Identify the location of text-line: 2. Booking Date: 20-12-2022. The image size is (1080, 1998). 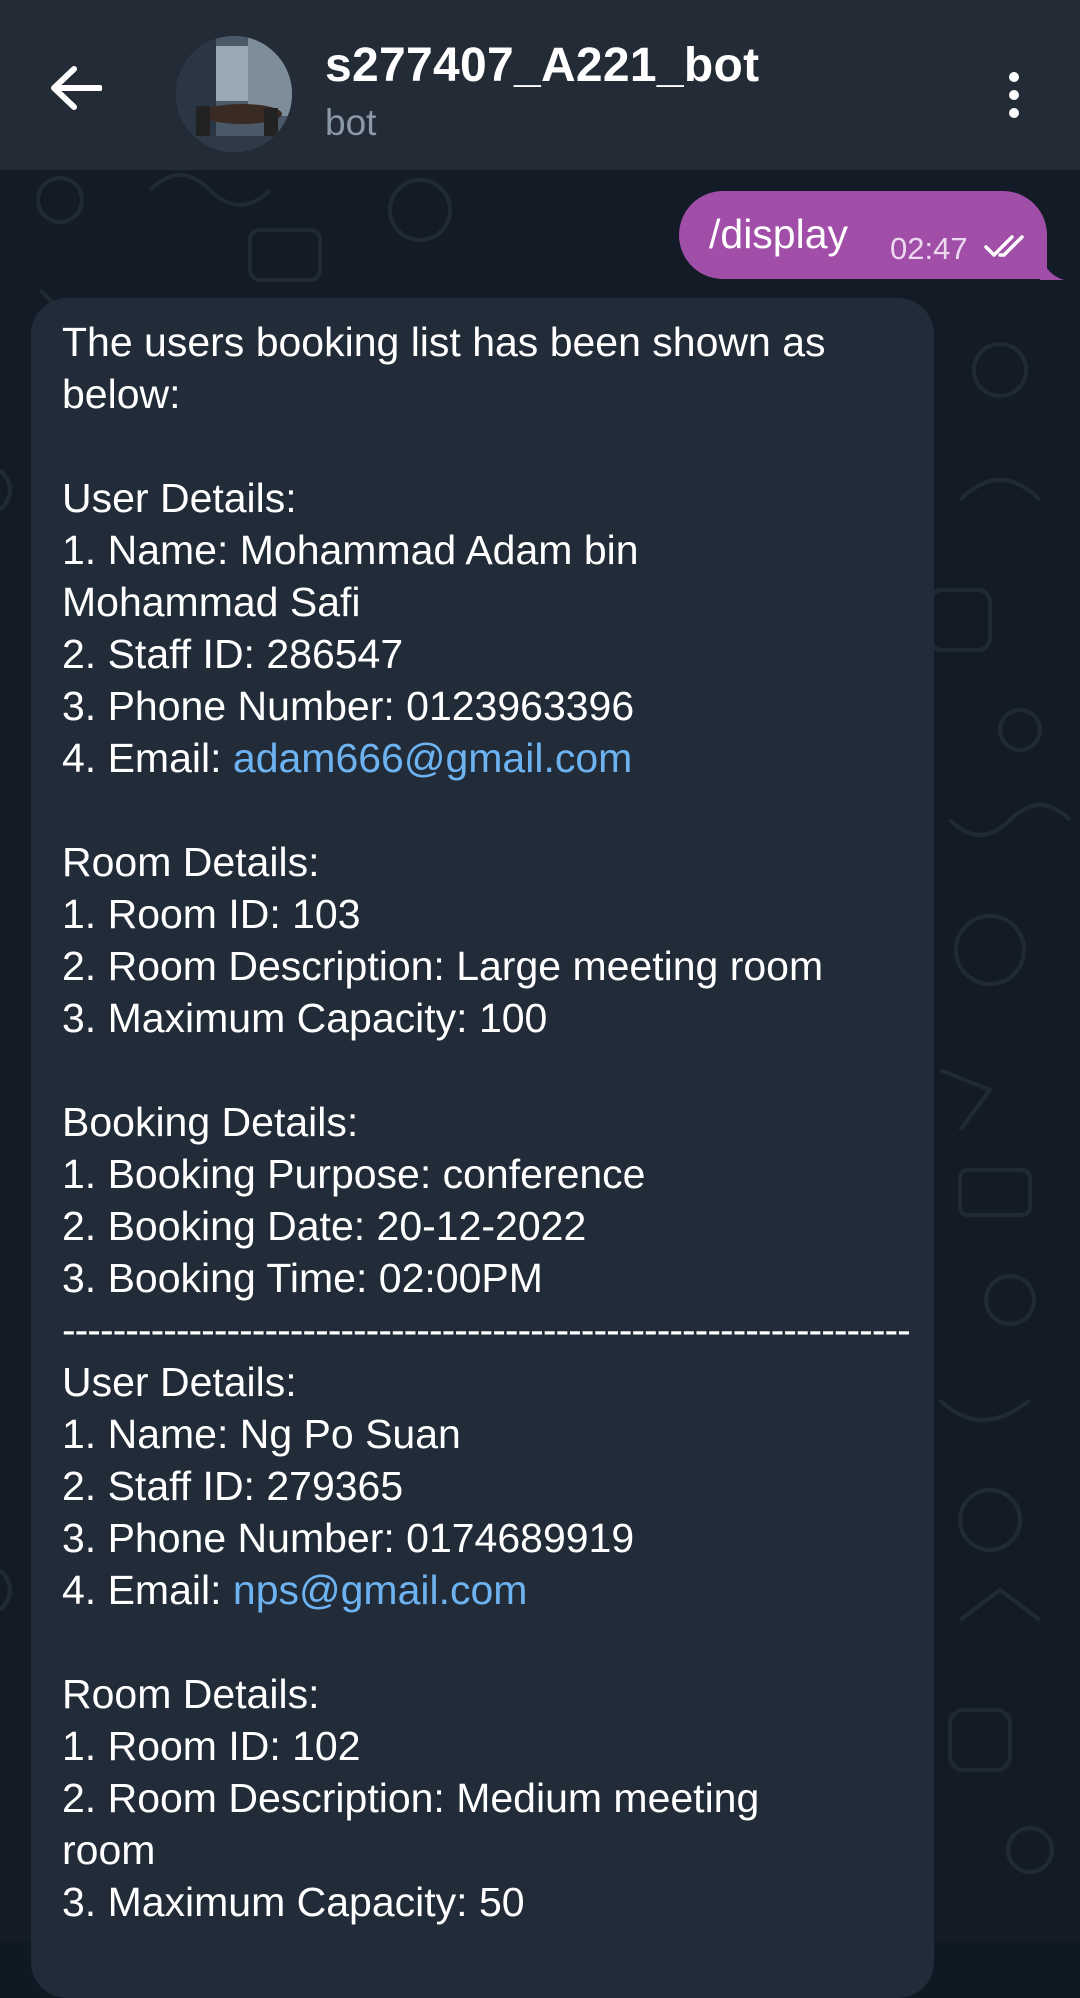
(324, 1226).